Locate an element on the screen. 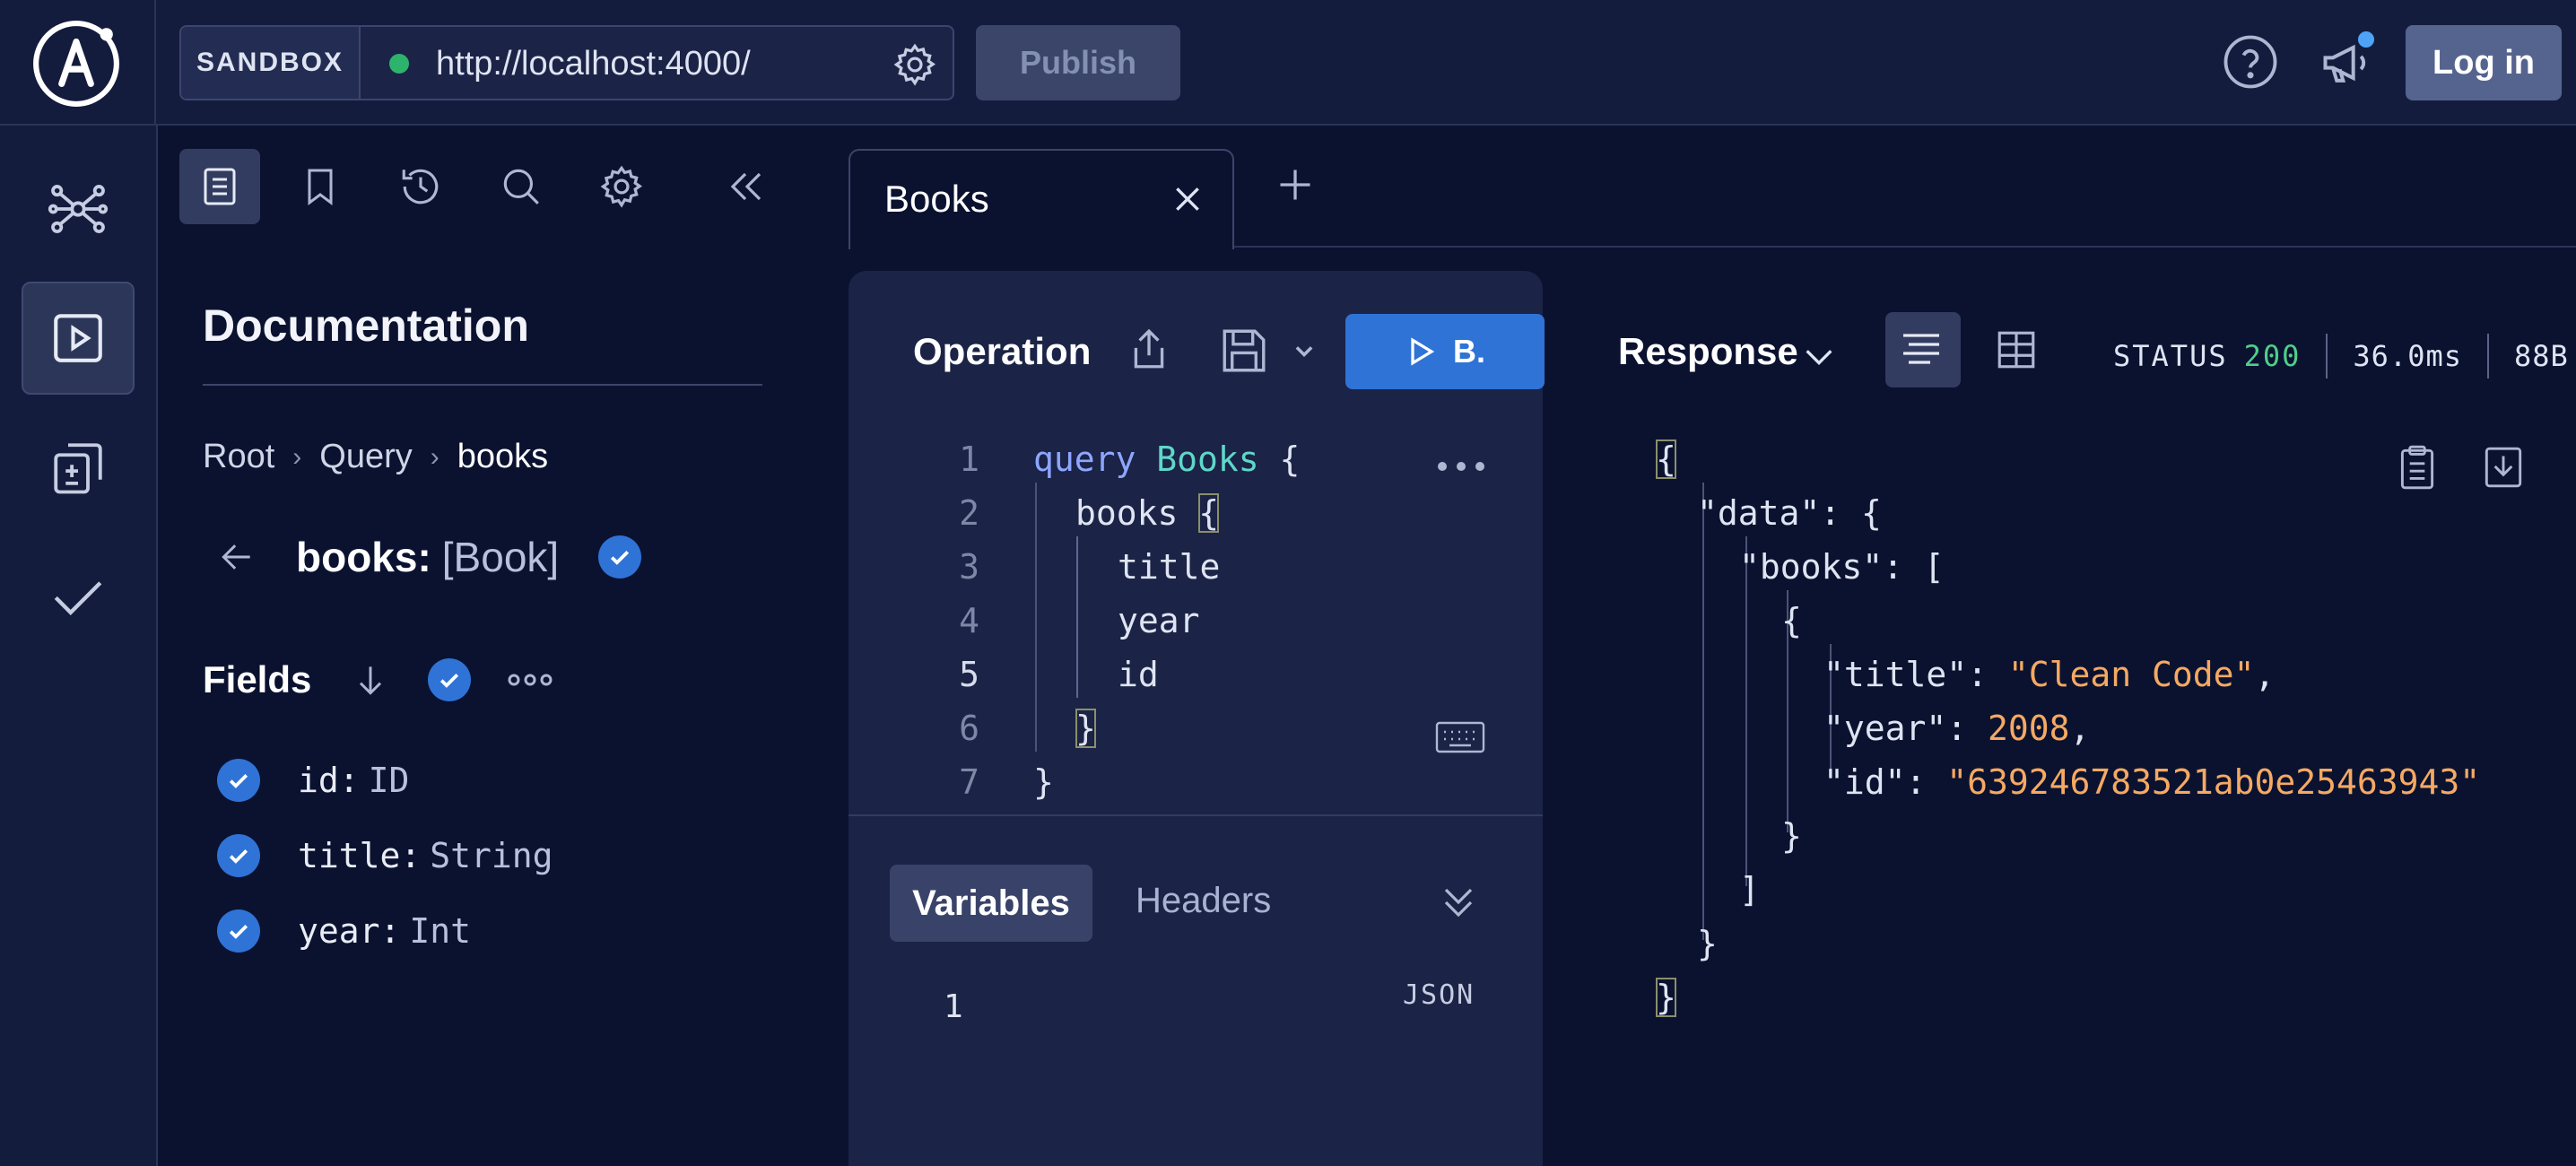 The image size is (2576, 1166). keyboard-shortcuts-icon is located at coordinates (1460, 737).